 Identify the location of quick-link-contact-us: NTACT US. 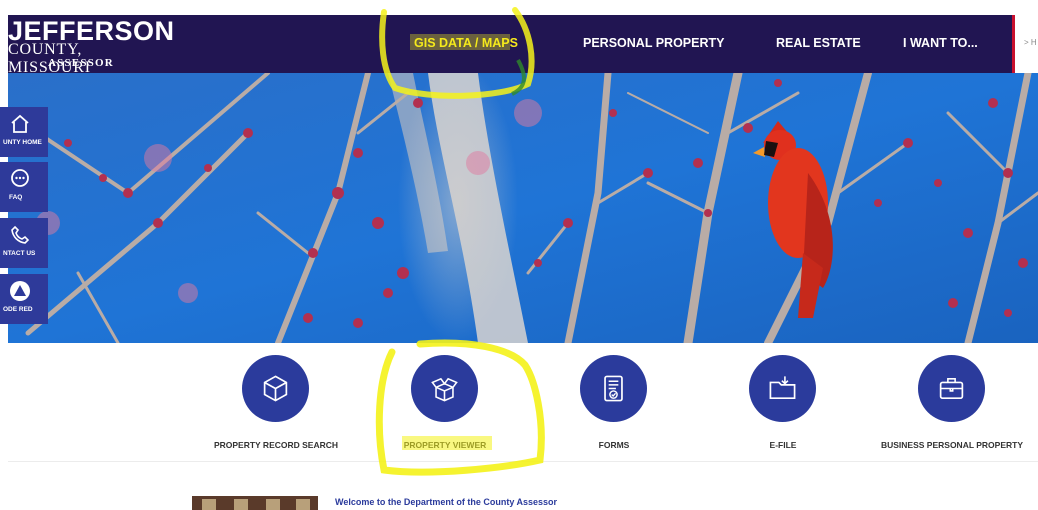
(24, 243).